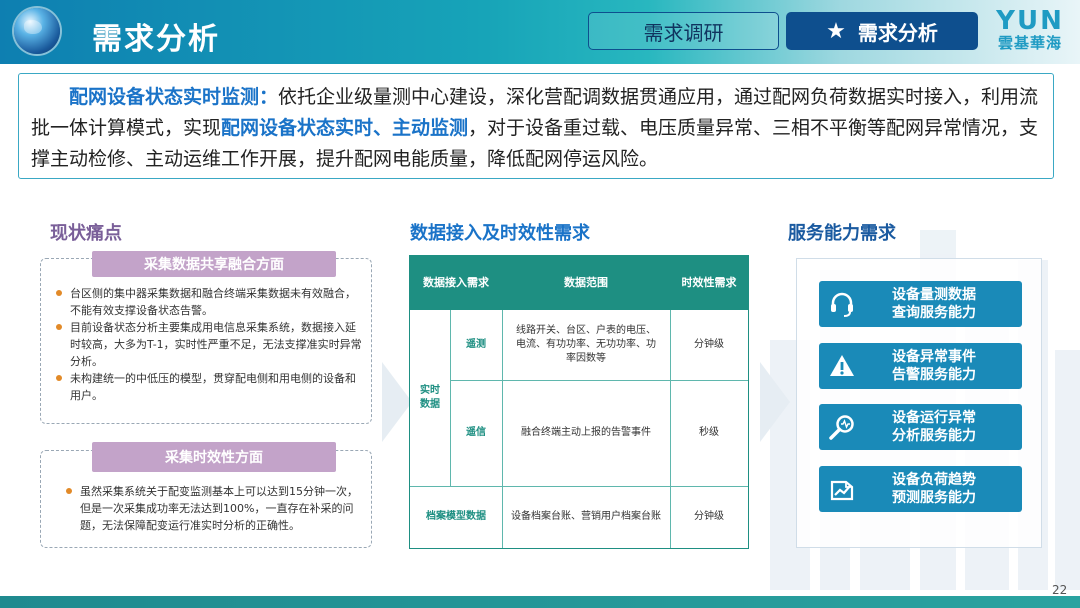 This screenshot has width=1080, height=608. What do you see at coordinates (476, 344) in the screenshot?
I see `table-cell: 遥测` at bounding box center [476, 344].